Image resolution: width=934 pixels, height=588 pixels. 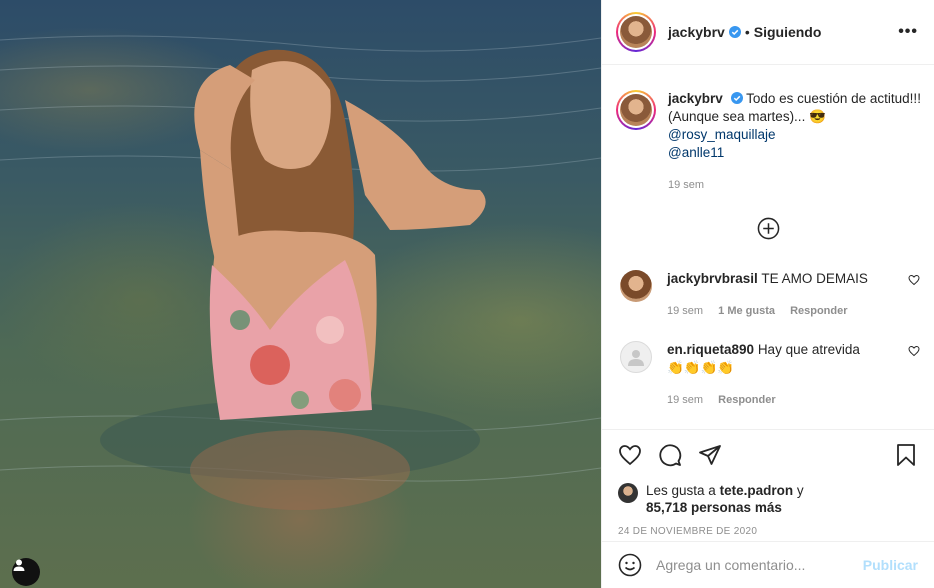 I want to click on share-icon, so click(x=710, y=455).